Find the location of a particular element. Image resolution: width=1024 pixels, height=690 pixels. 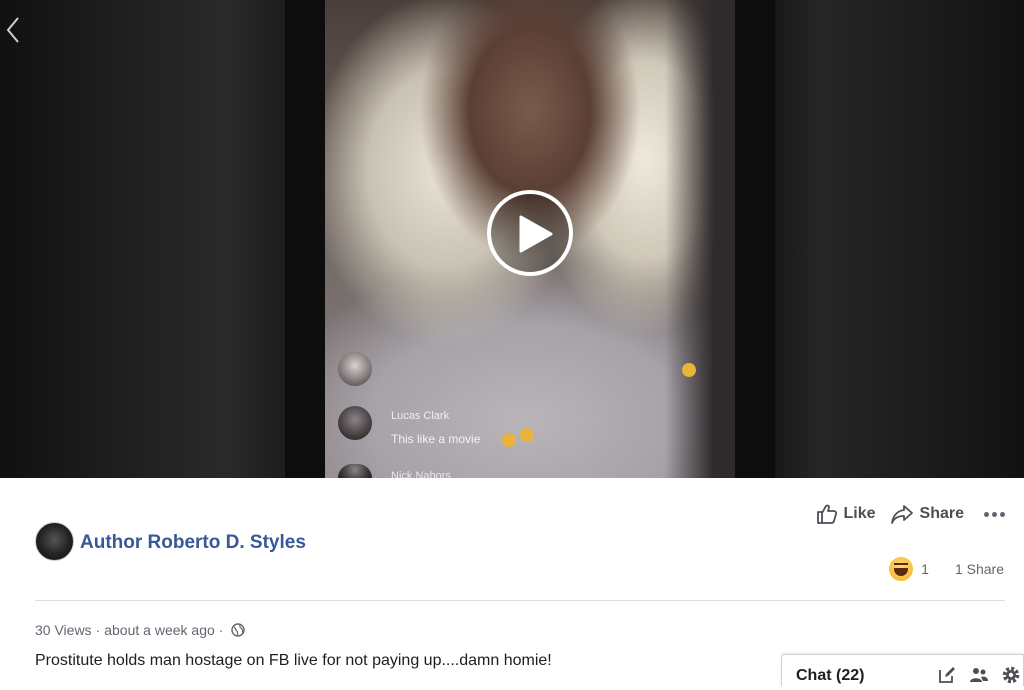

laugh-cry-emoji-icon is located at coordinates (509, 440).